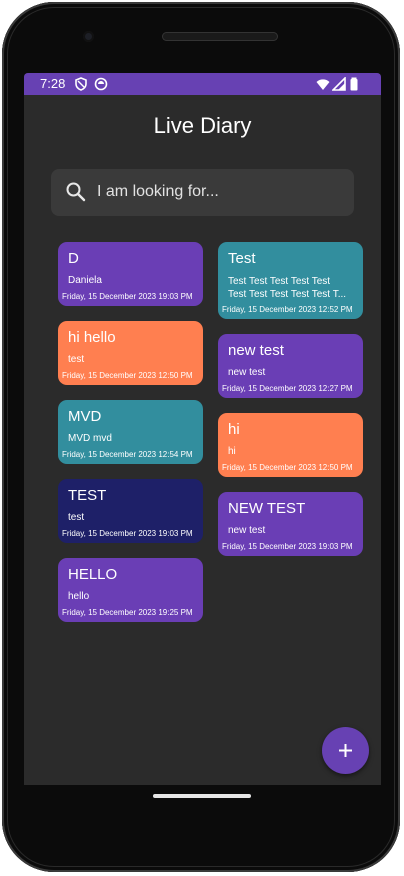 The width and height of the screenshot is (404, 876). What do you see at coordinates (202, 800) in the screenshot?
I see `navigation-bar` at bounding box center [202, 800].